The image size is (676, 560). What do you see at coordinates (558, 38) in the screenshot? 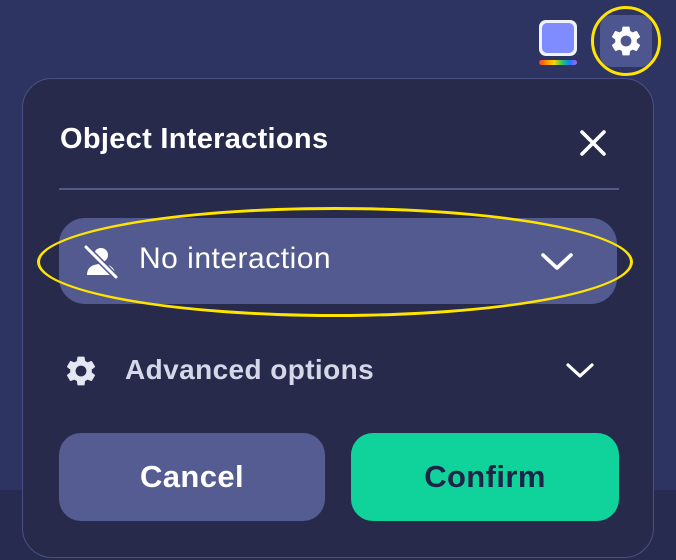
I see `color-swatch-fill` at bounding box center [558, 38].